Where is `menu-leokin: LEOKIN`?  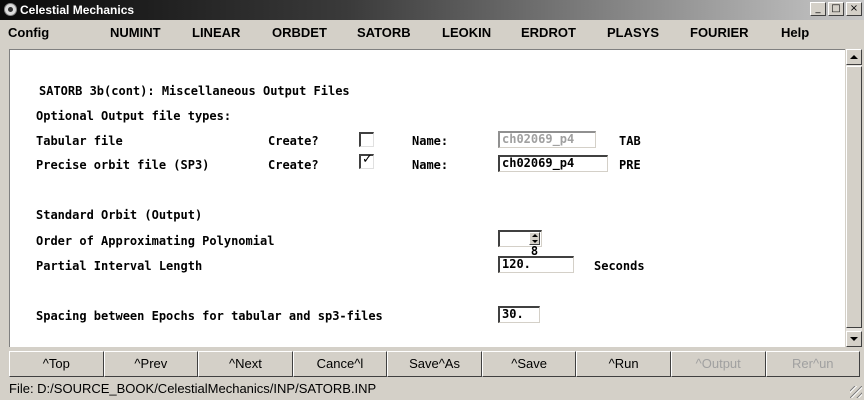
menu-leokin: LEOKIN is located at coordinates (466, 32).